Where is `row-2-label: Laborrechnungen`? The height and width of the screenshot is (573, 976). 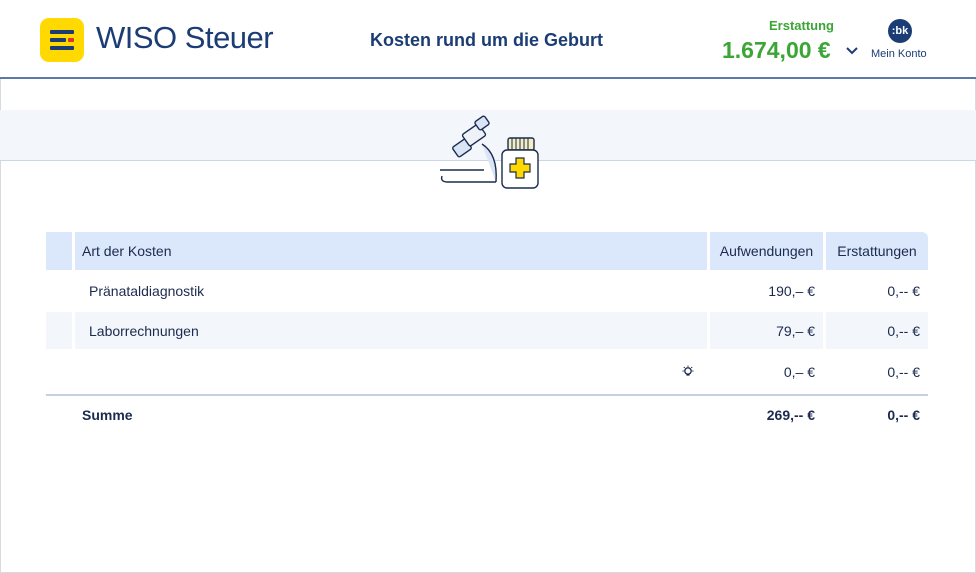 row-2-label: Laborrechnungen is located at coordinates (391, 330).